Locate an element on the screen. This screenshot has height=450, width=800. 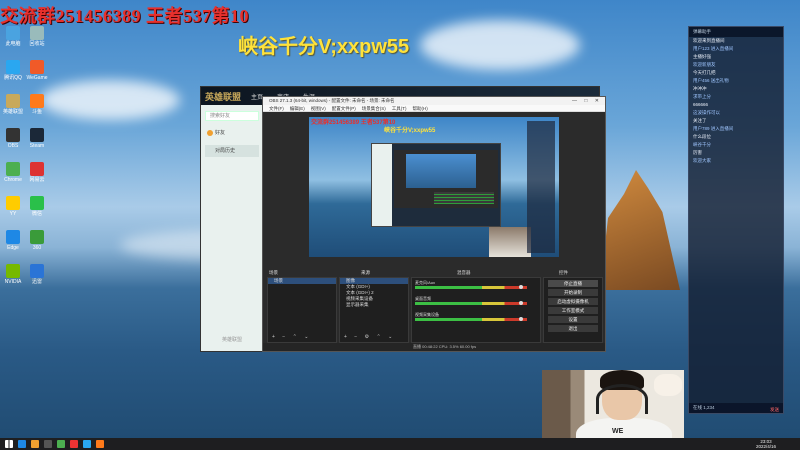
desktop-icon: Edge is located at coordinates (13, 240).